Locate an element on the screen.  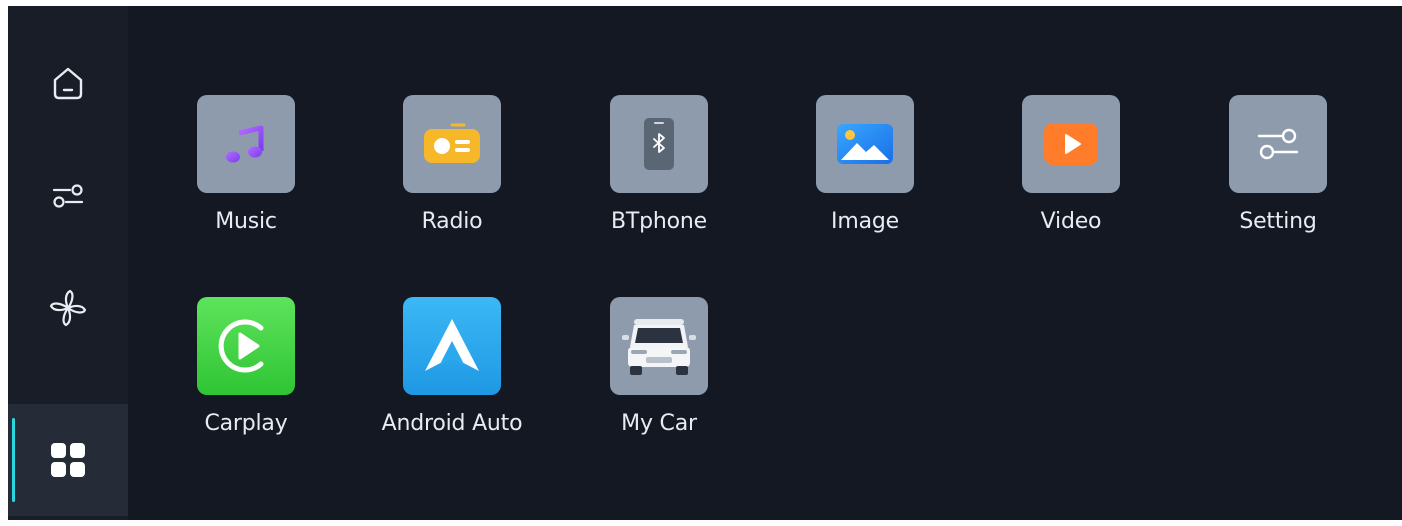
app-my-car: My Car is located at coordinates (659, 377).